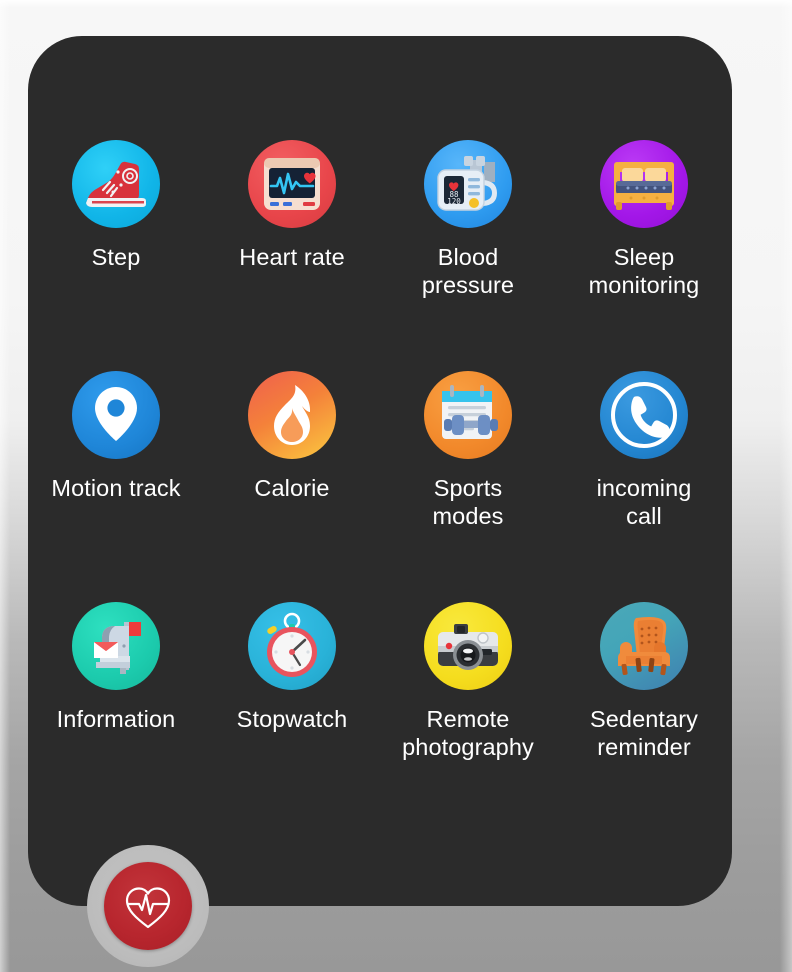 The height and width of the screenshot is (972, 792). I want to click on stopwatch-icon, so click(292, 646).